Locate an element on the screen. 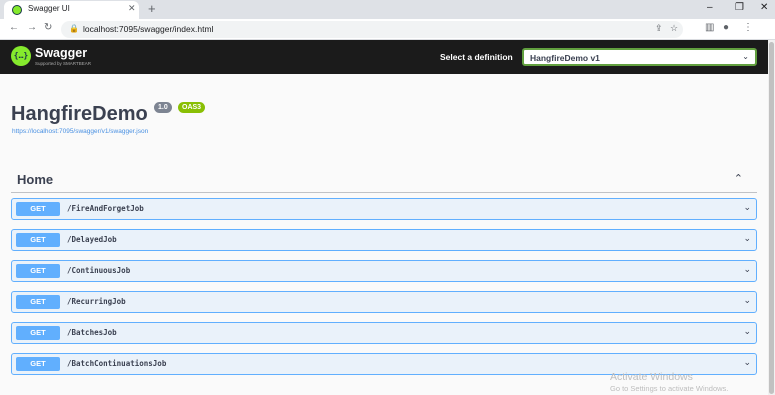 The image size is (775, 395). operation-path: /BatchContinuationsJob is located at coordinates (117, 363).